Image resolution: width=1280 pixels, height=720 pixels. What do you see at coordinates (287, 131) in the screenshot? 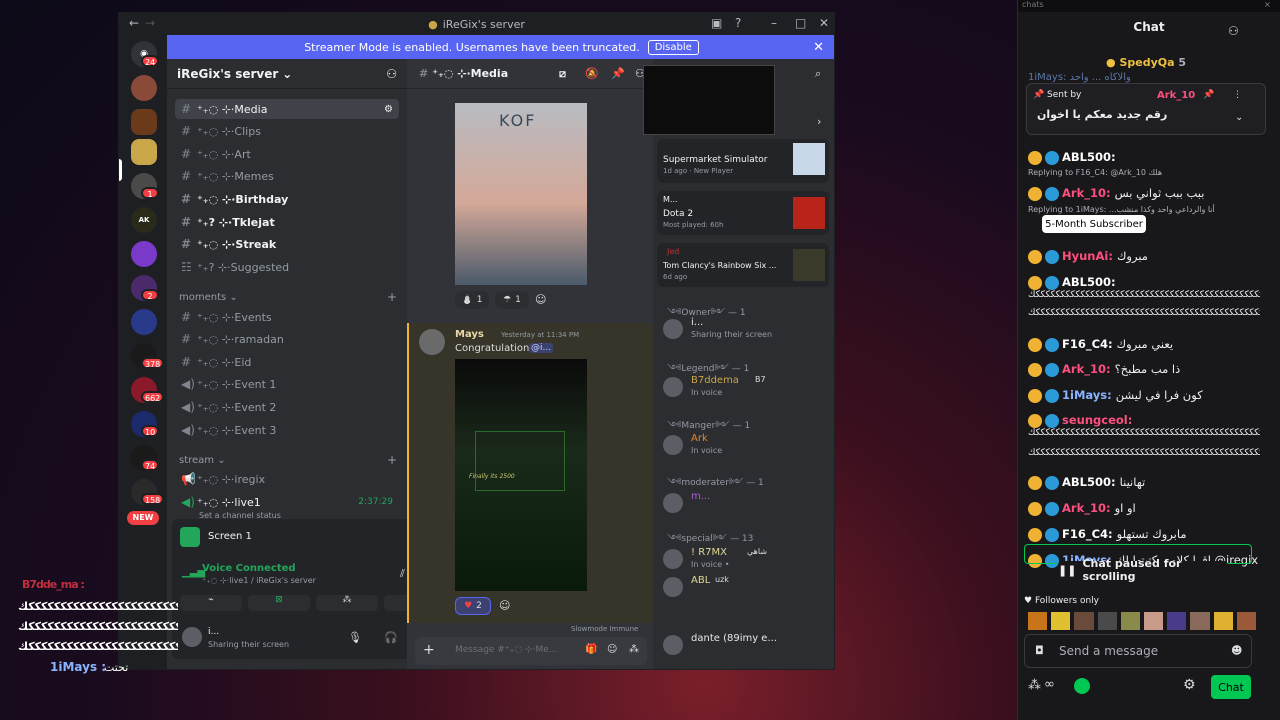
I see `channel-clips: # ⁺₊◌ ⊹·Clips` at bounding box center [287, 131].